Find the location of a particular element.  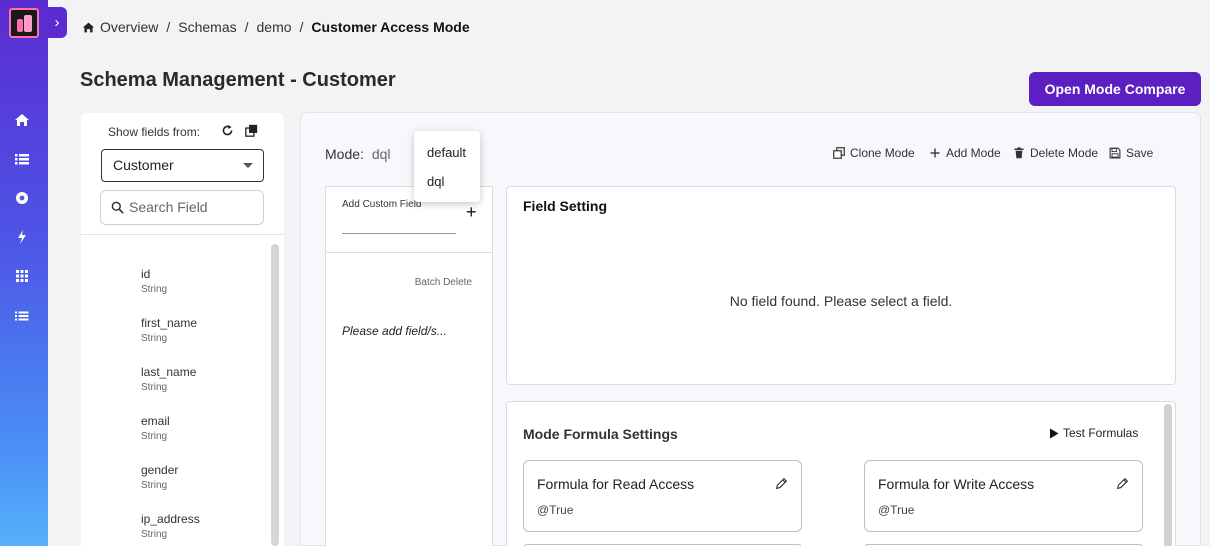

mode-value: dql is located at coordinates (381, 154).